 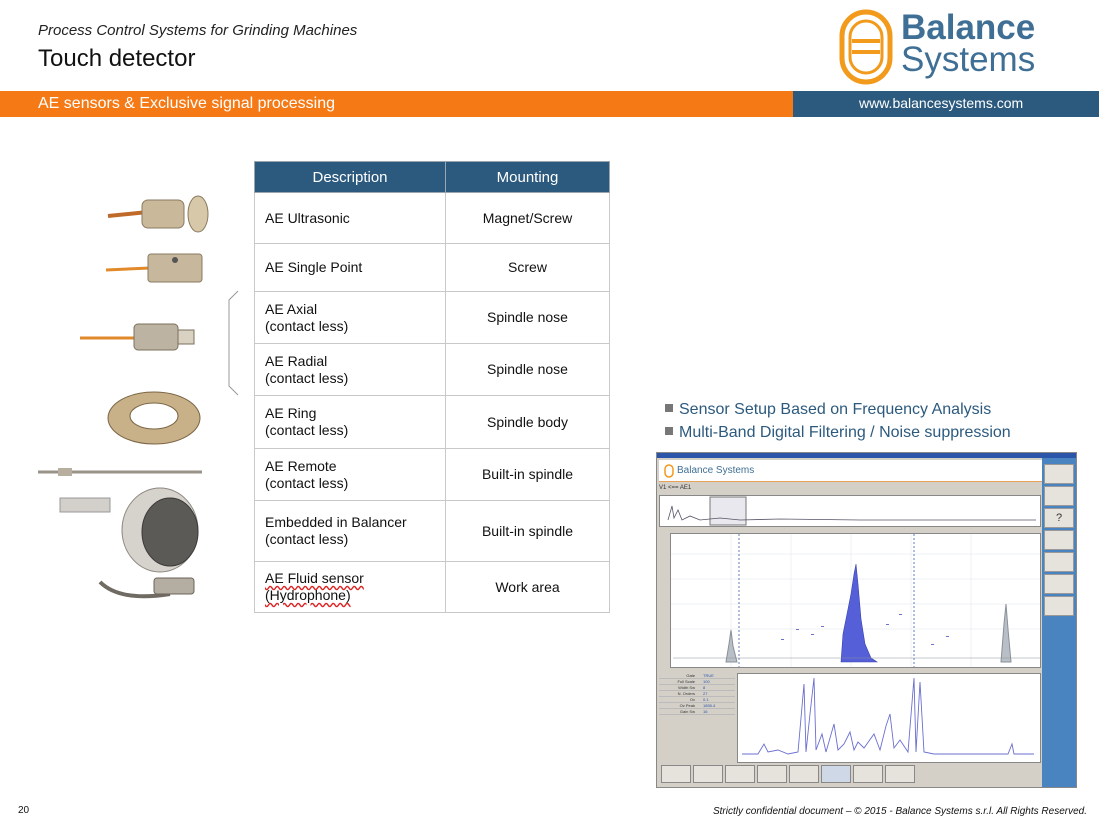 I want to click on col-header-mounting: Mounting, so click(x=527, y=177).